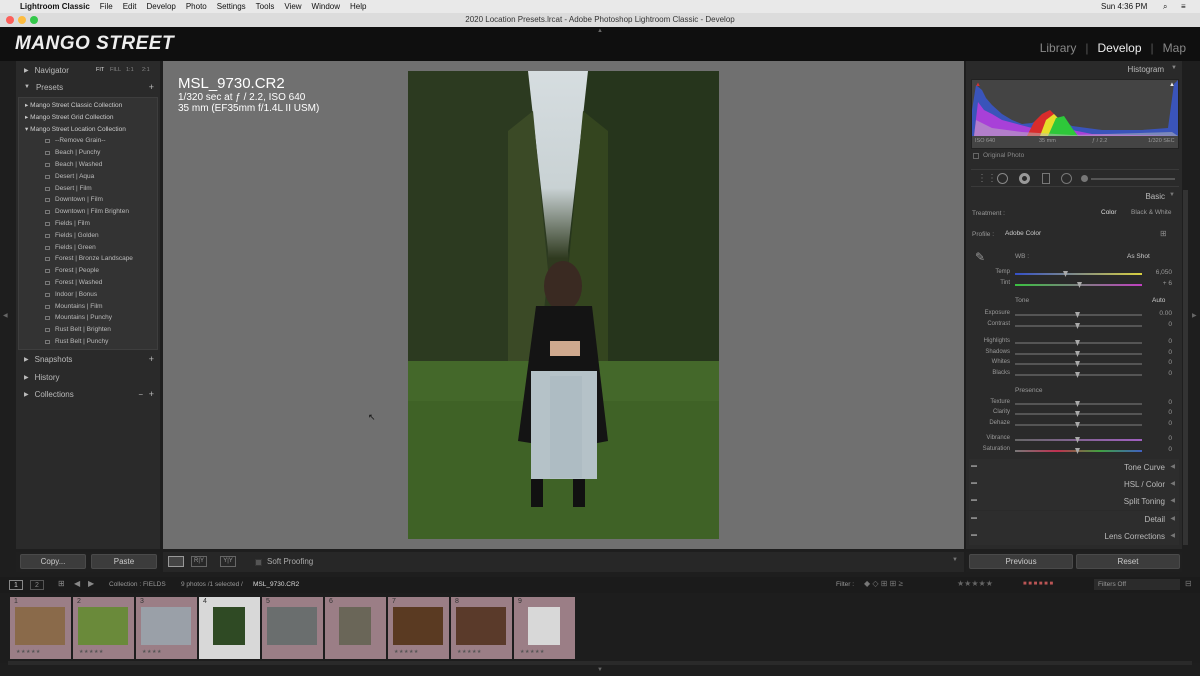  I want to click on filmstrip-thumbnail: 7 ★★★★★, so click(418, 628).